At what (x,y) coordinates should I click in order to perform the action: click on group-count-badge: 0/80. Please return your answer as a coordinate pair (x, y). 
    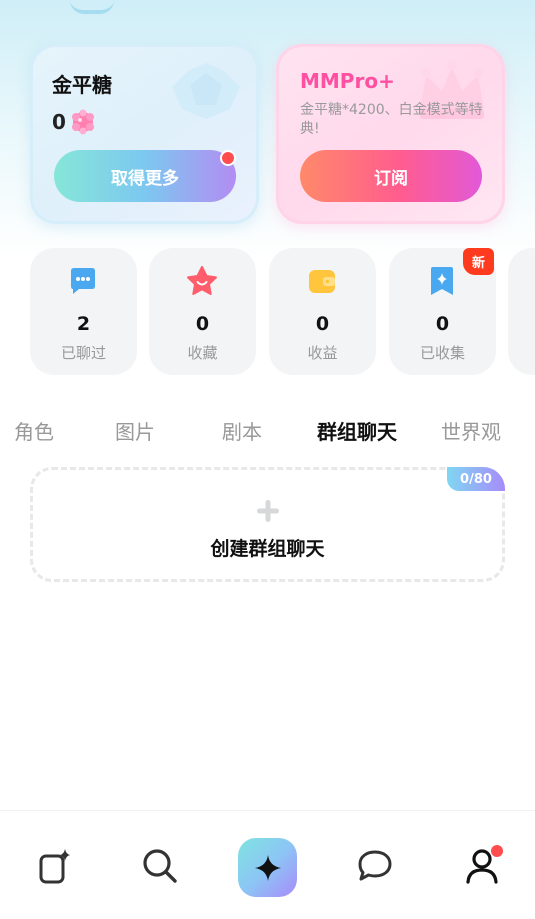
    Looking at the image, I should click on (476, 479).